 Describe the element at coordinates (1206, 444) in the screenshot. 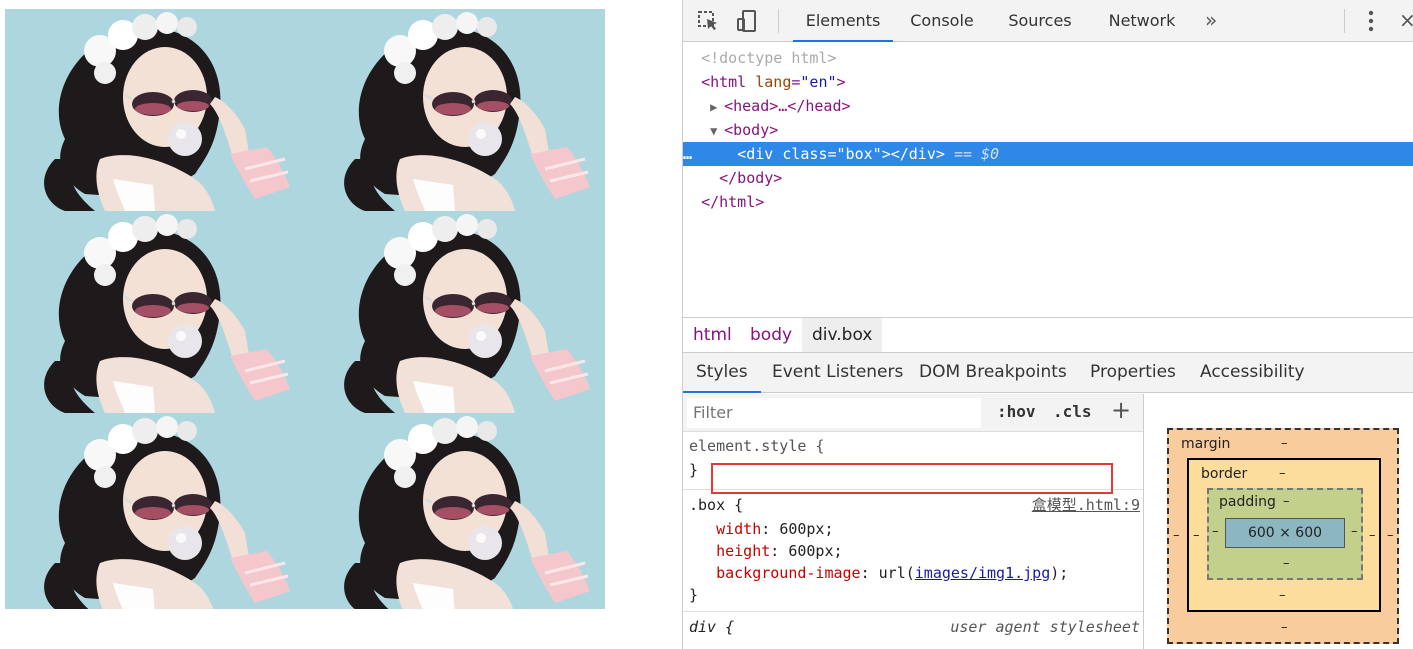

I see `margin-label: margin` at that location.